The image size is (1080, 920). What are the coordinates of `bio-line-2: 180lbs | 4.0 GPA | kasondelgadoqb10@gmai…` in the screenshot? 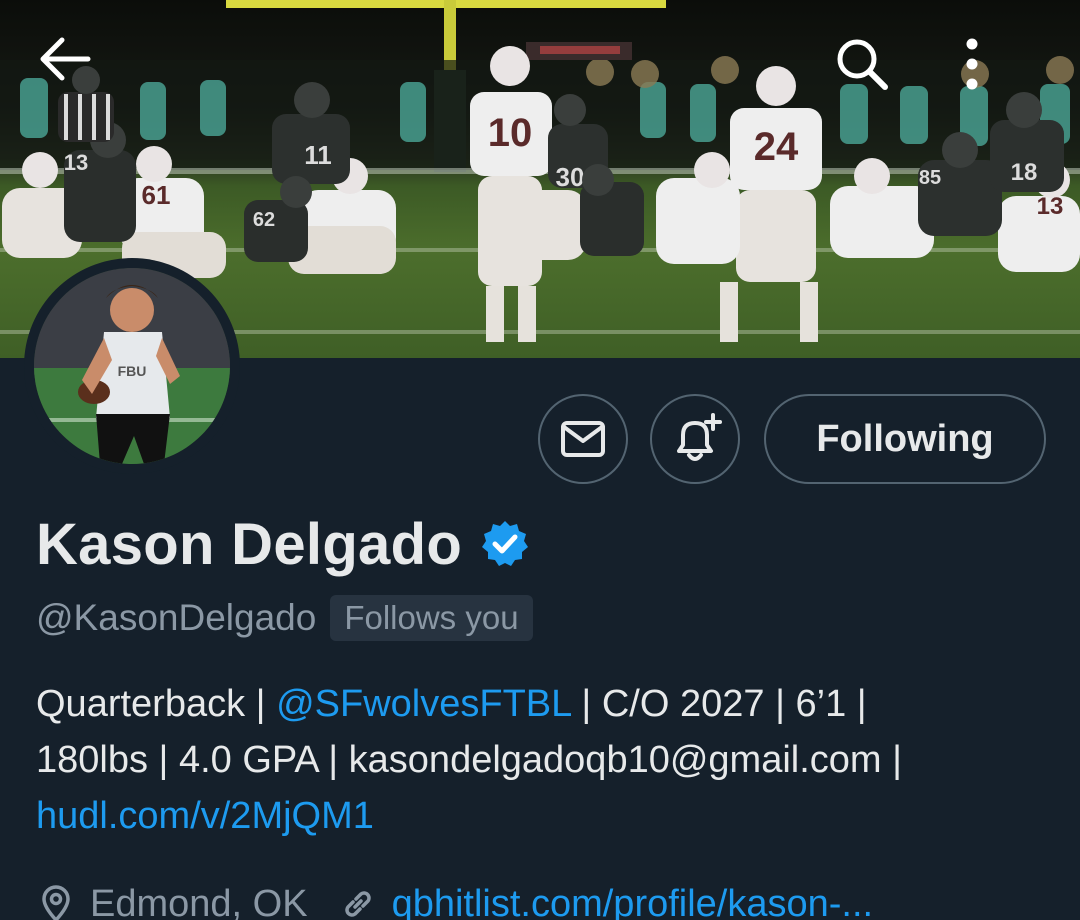 It's located at (469, 760).